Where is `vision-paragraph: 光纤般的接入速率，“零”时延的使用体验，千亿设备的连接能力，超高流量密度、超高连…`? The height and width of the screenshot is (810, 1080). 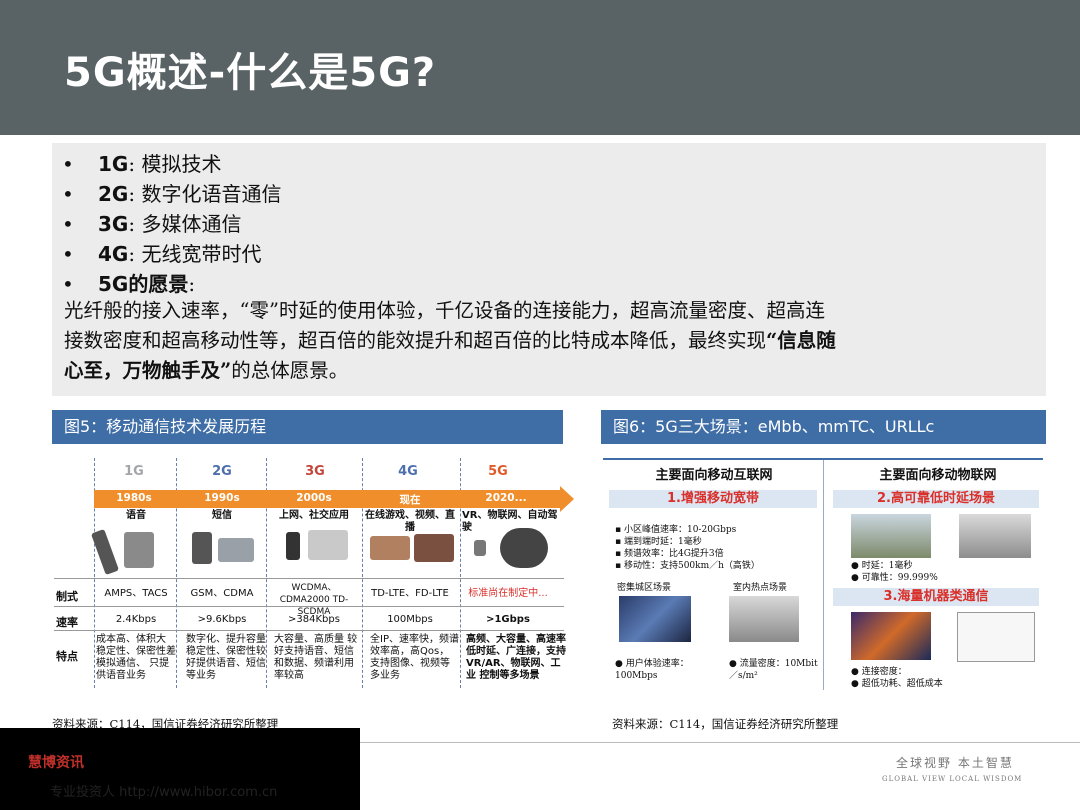
vision-paragraph: 光纤般的接入速率，“零”时延的使用体验，千亿设备的连接能力，超高流量密度、超高连… is located at coordinates (450, 340).